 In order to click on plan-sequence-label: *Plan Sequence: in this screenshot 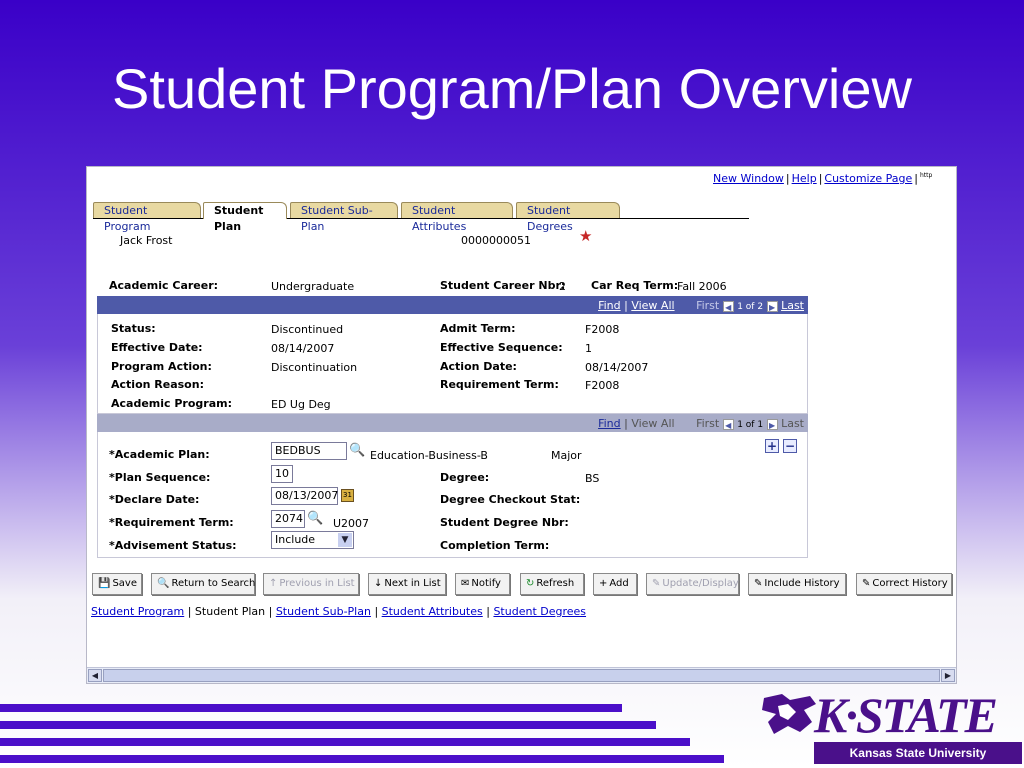, I will do `click(160, 477)`.